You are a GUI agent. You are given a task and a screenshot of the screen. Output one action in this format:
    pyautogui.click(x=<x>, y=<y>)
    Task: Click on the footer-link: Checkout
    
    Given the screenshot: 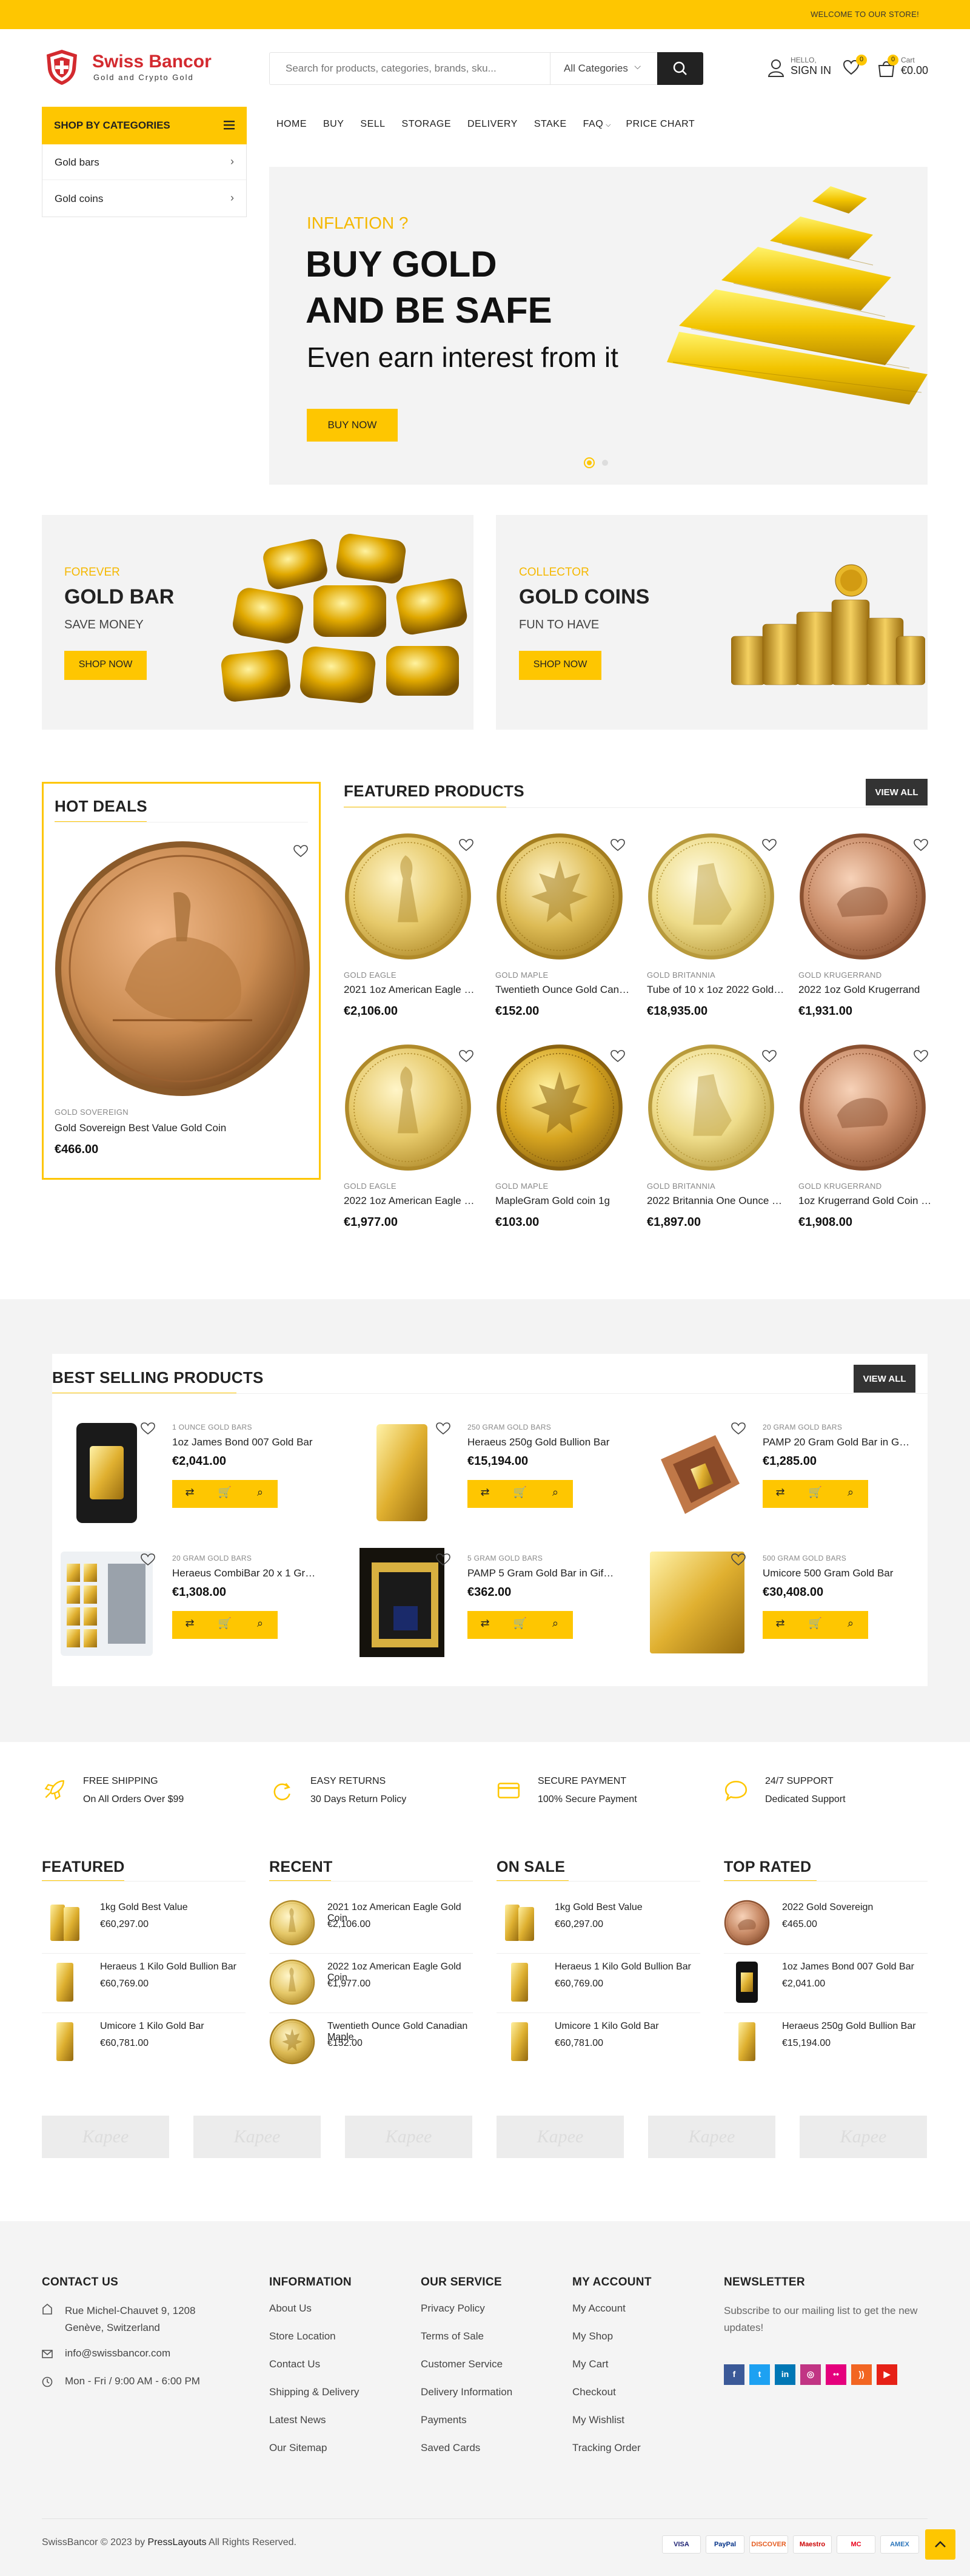 What is the action you would take?
    pyautogui.click(x=594, y=2392)
    